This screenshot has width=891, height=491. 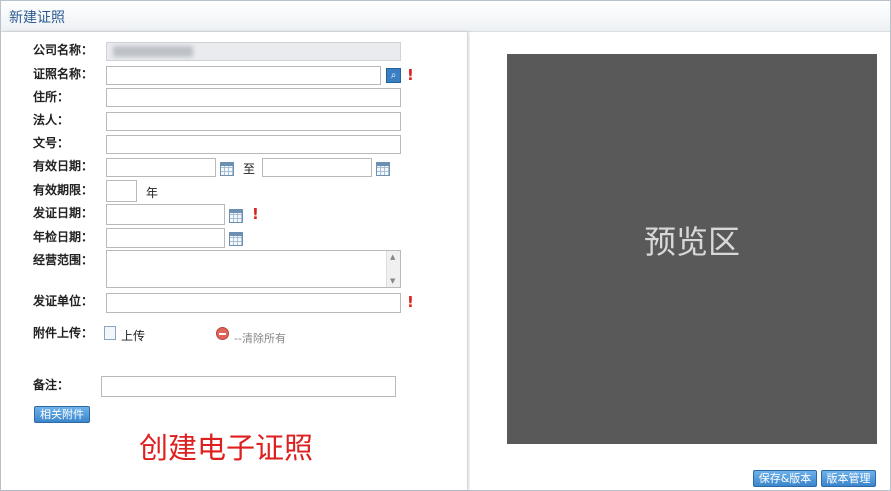 I want to click on issue-date-label: 发证日期：, so click(x=63, y=213).